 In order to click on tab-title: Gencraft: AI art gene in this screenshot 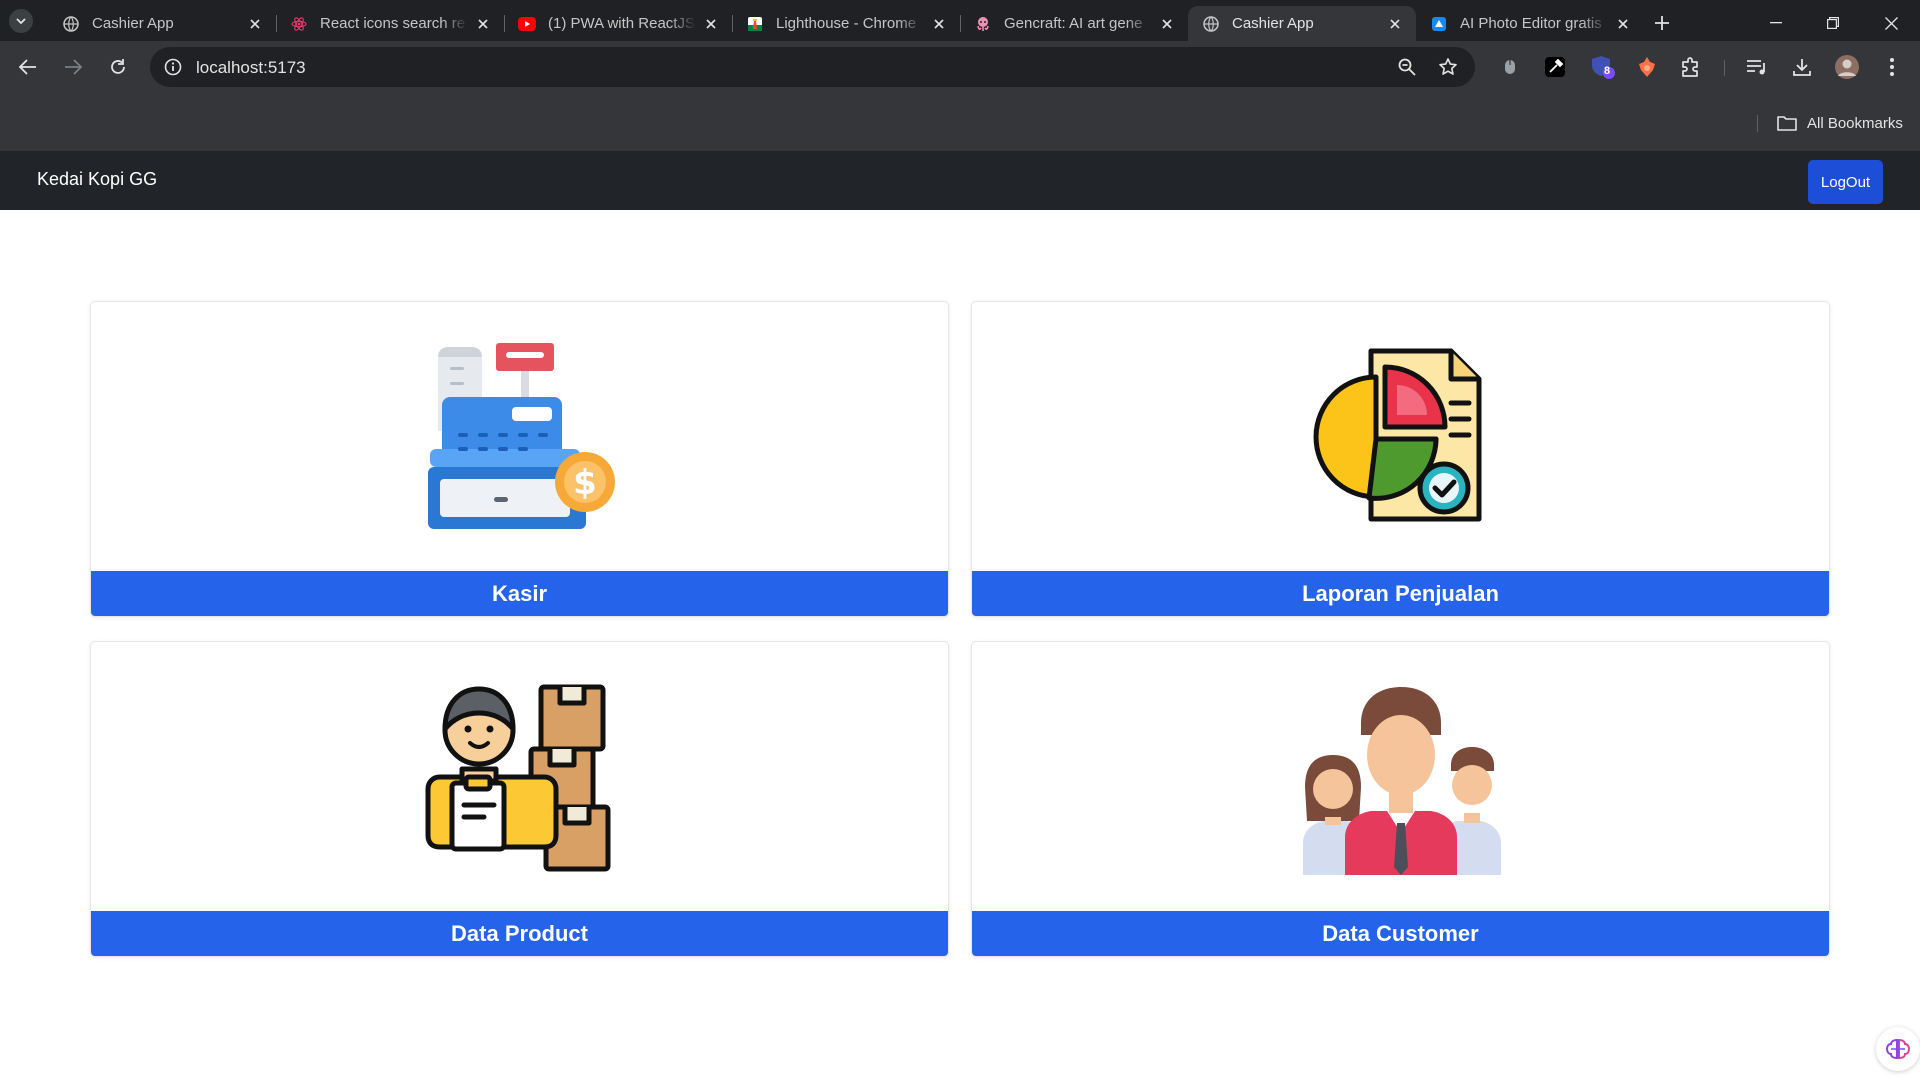, I will do `click(1073, 23)`.